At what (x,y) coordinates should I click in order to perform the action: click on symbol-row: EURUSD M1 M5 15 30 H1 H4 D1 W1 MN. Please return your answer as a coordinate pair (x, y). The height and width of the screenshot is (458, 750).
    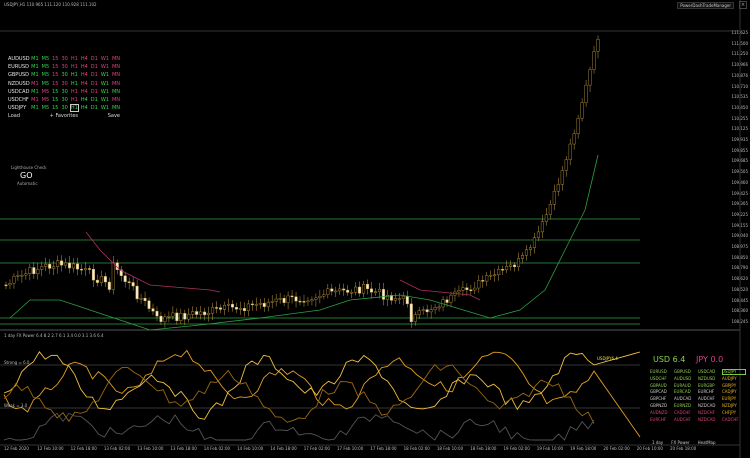
    Looking at the image, I should click on (65, 67).